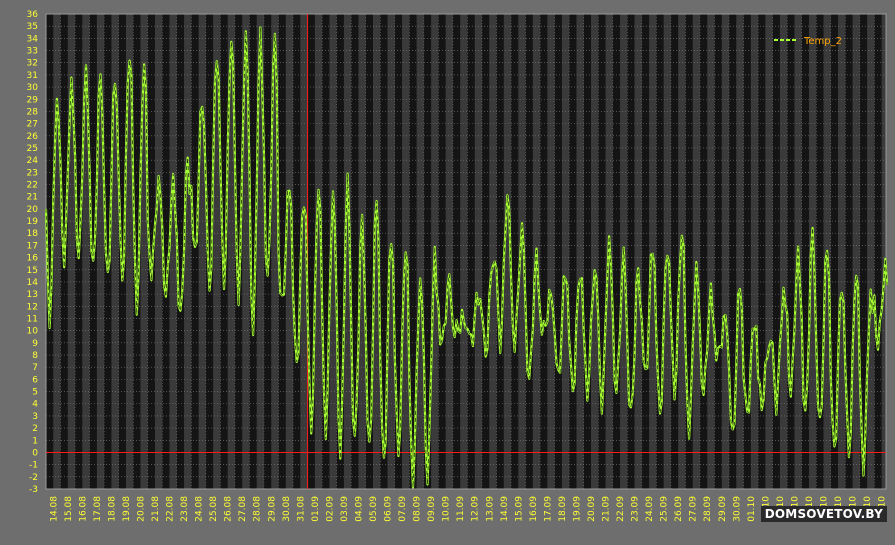  What do you see at coordinates (490, 509) in the screenshot?
I see `x-tick-label: 13.09` at bounding box center [490, 509].